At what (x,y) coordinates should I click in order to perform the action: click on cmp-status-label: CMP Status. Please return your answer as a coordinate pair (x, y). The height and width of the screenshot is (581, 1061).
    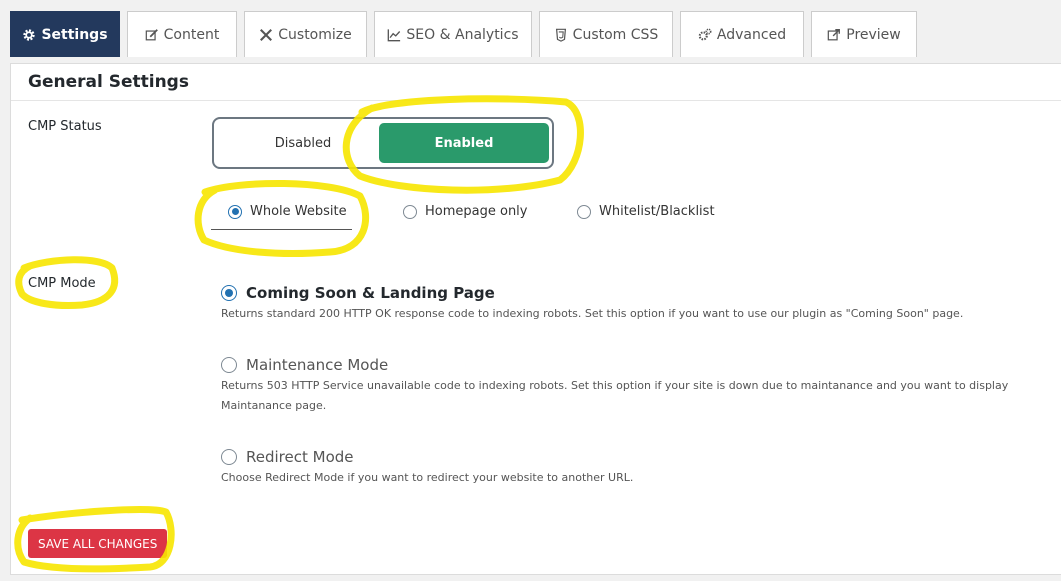
    Looking at the image, I should click on (65, 126).